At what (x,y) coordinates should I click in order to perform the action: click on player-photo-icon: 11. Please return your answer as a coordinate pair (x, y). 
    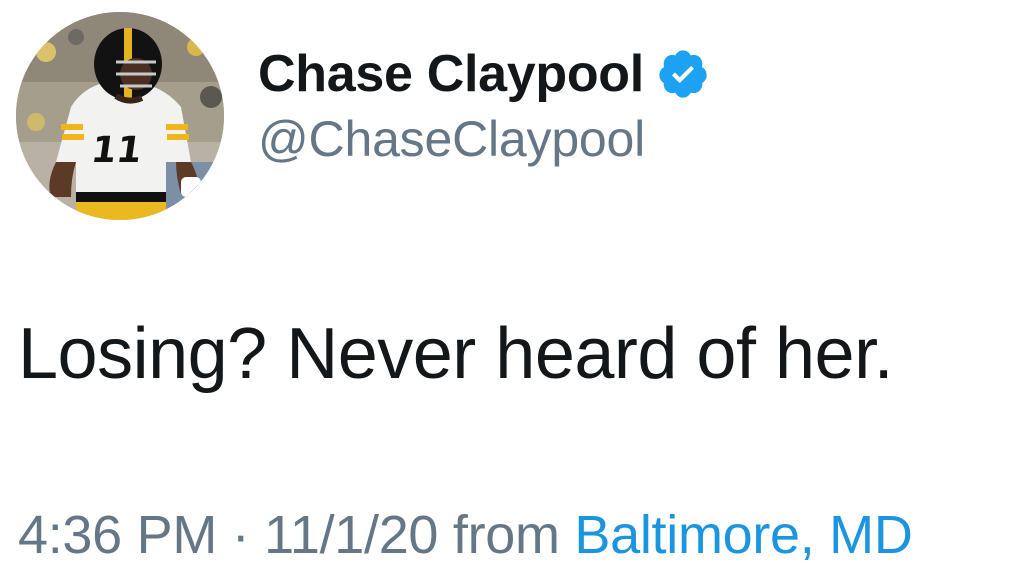
    Looking at the image, I should click on (120, 116).